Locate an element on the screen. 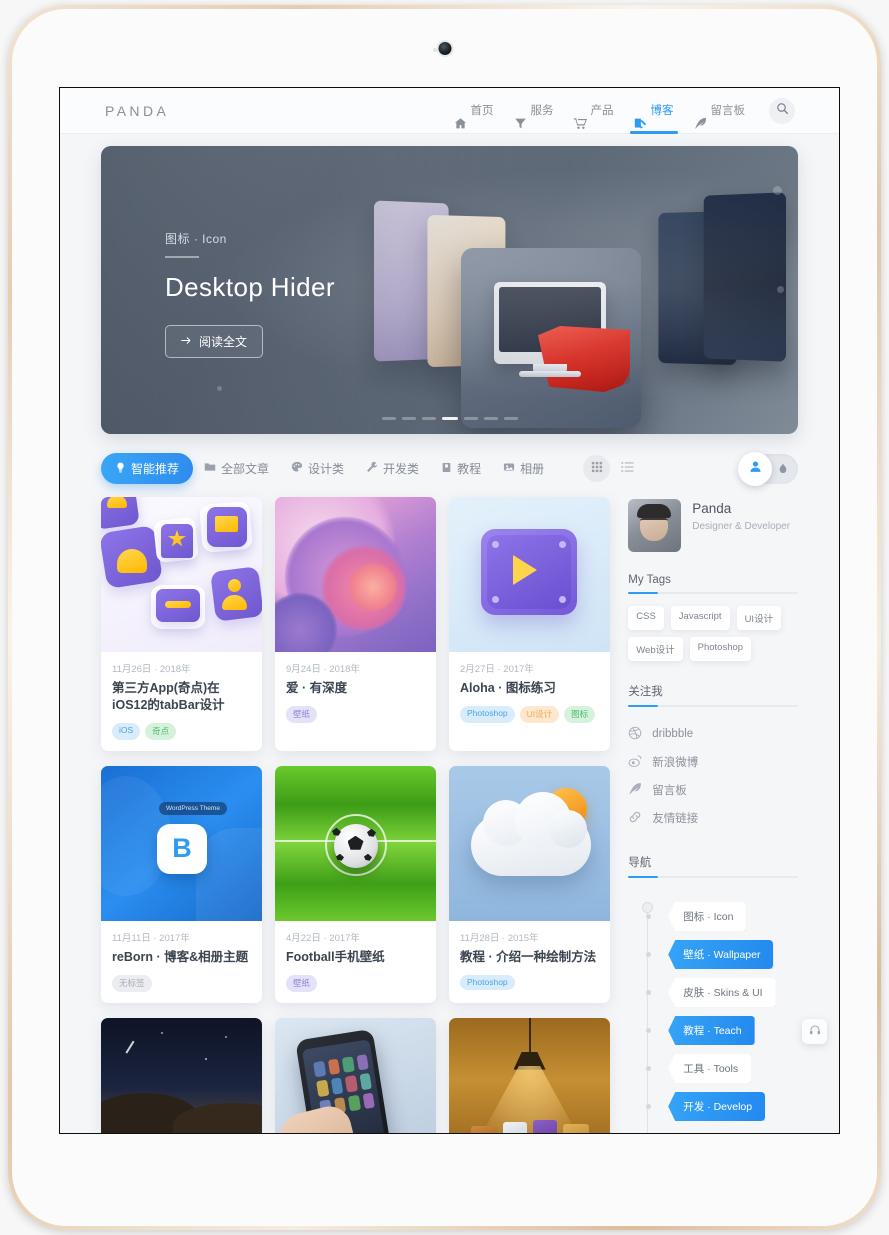 The height and width of the screenshot is (1235, 889). book-icon is located at coordinates (515, 1127).